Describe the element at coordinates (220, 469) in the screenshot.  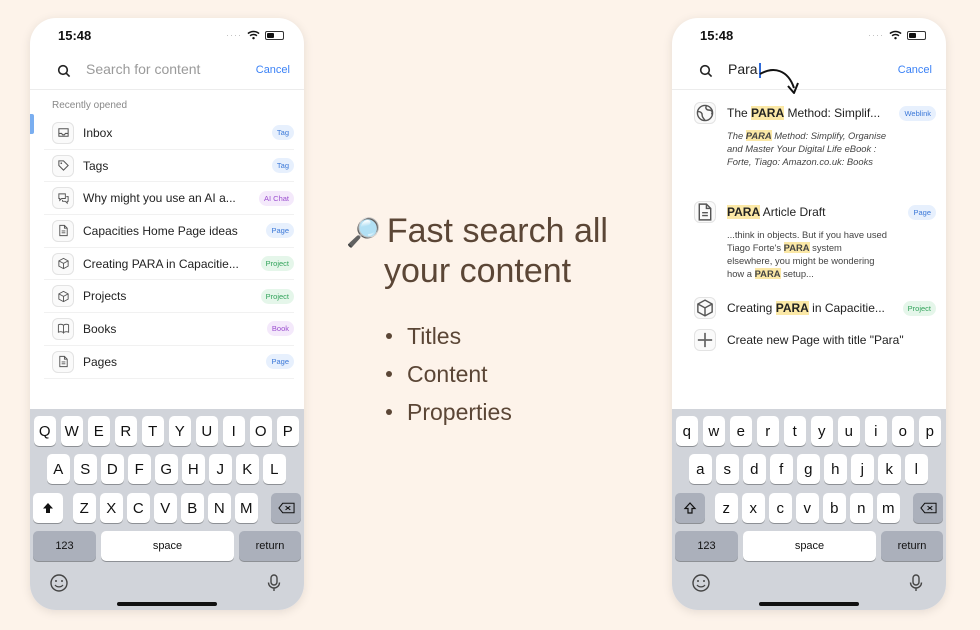
I see `key: J` at that location.